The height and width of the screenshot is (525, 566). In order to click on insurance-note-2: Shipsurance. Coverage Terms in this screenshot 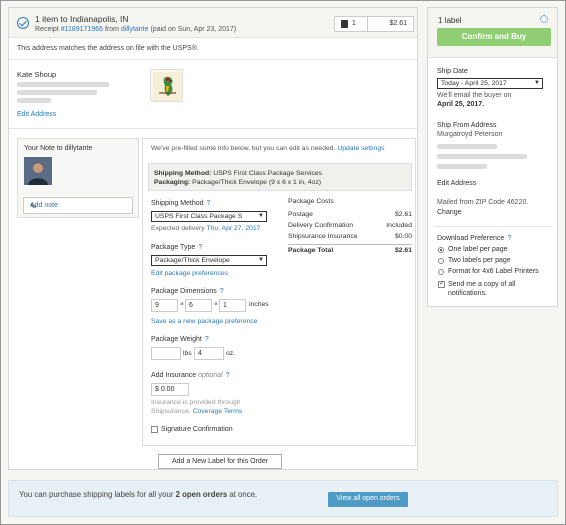, I will do `click(197, 411)`.